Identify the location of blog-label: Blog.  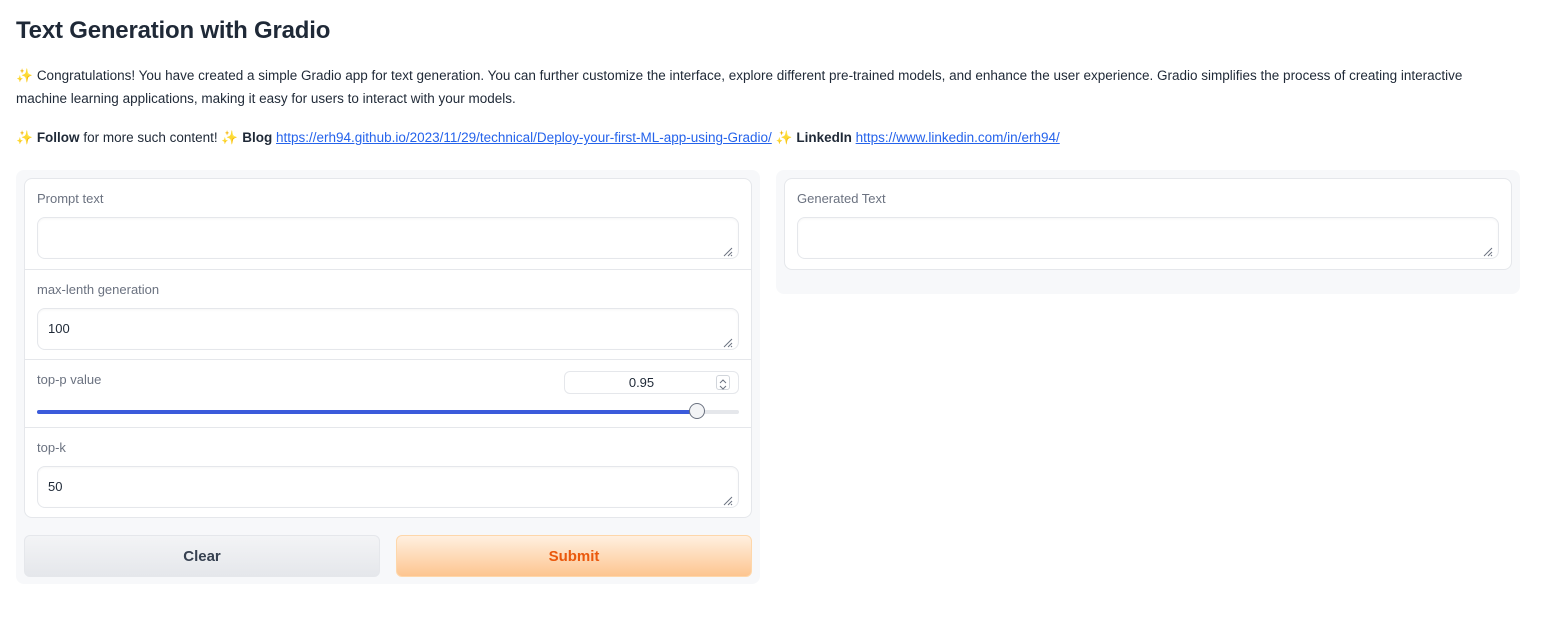
(257, 137).